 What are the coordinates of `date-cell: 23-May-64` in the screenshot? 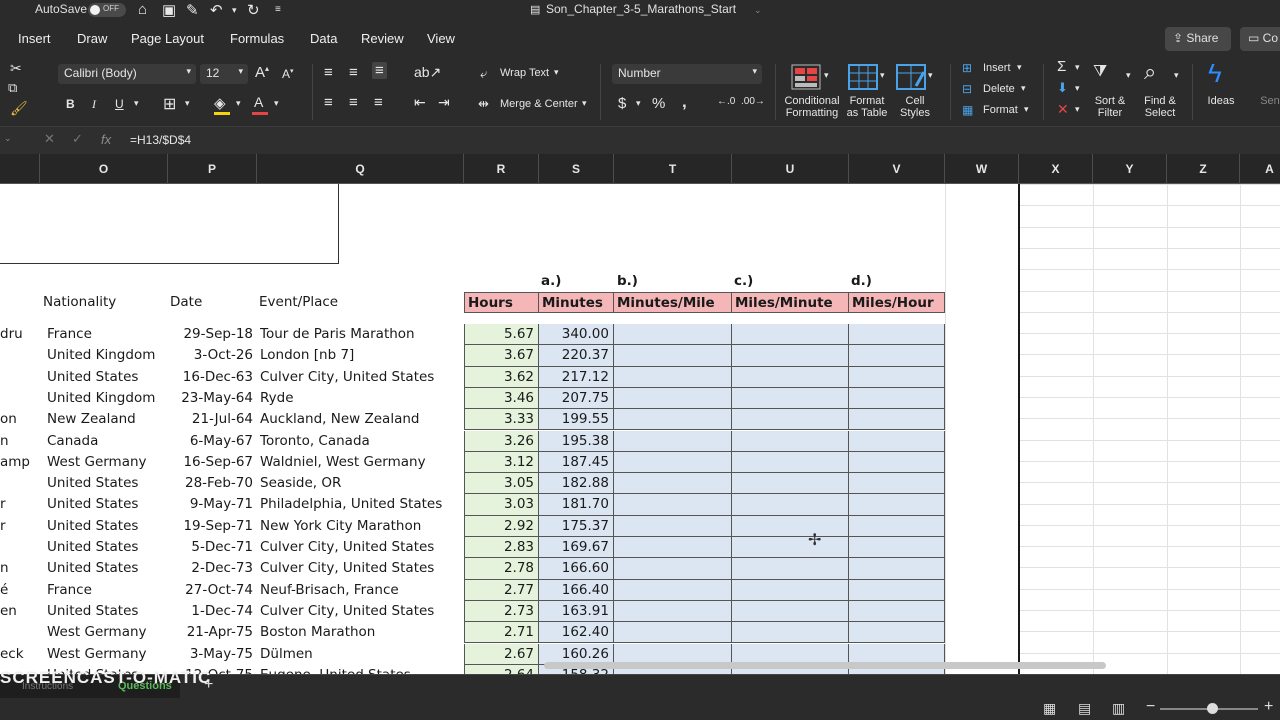 It's located at (212, 398).